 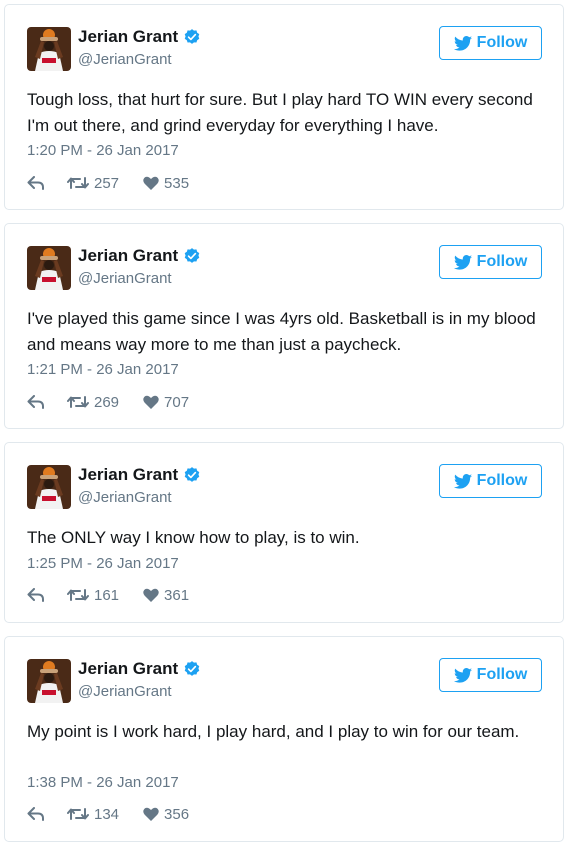 I want to click on tweet-timestamp: 1:25 PM - 26 Jan 2017, so click(x=103, y=563).